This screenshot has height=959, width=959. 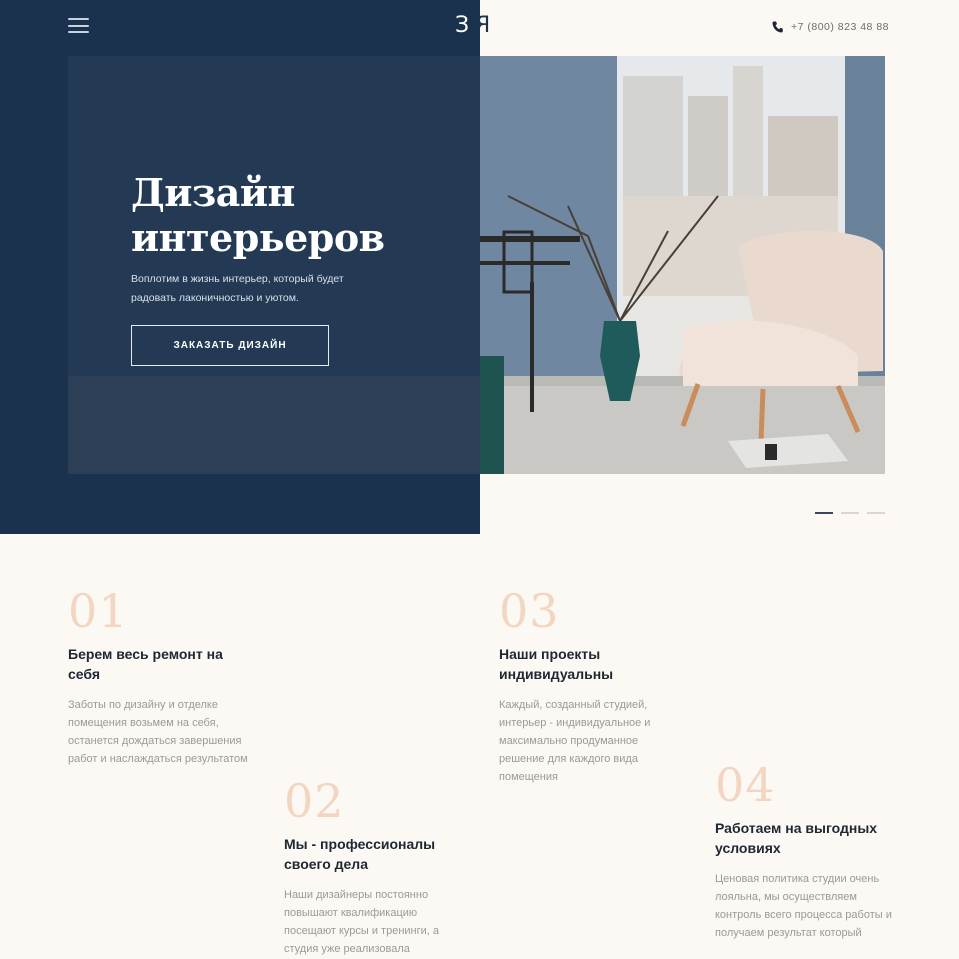 What do you see at coordinates (314, 801) in the screenshot?
I see `feature-number: 02` at bounding box center [314, 801].